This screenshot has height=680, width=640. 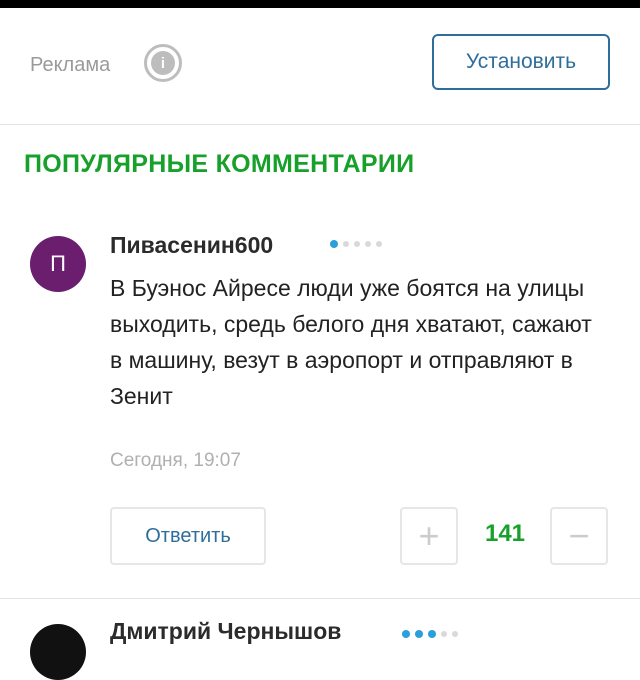 I want to click on vote-score: 141, so click(x=505, y=533).